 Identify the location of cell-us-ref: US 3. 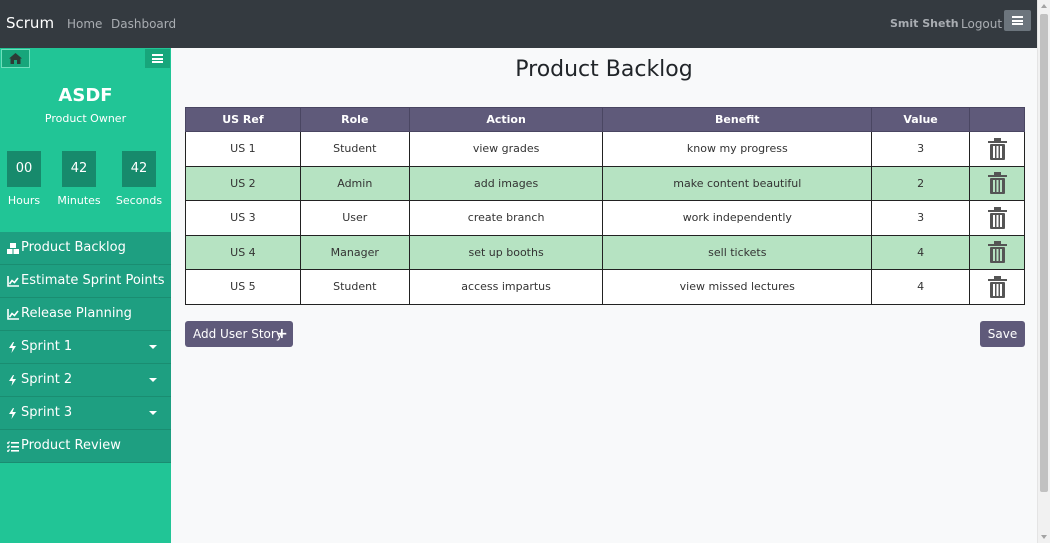
(243, 218).